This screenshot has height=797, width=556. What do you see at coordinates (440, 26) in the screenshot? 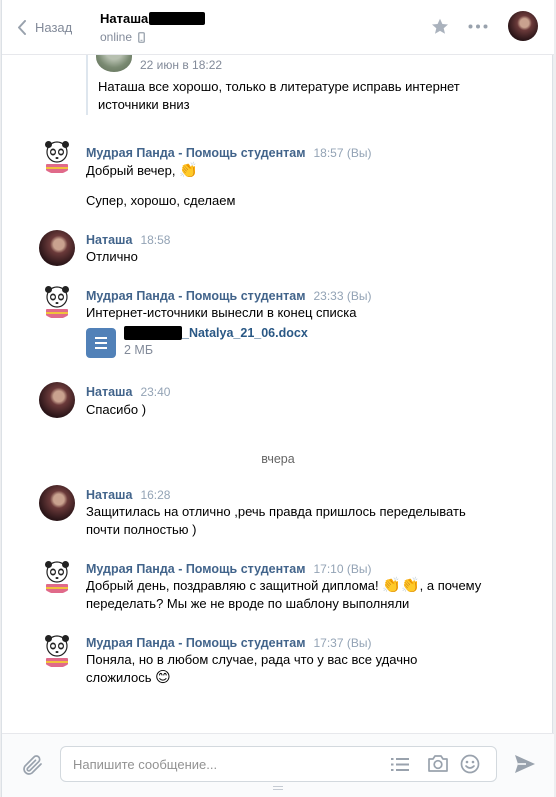
I see `star-icon` at bounding box center [440, 26].